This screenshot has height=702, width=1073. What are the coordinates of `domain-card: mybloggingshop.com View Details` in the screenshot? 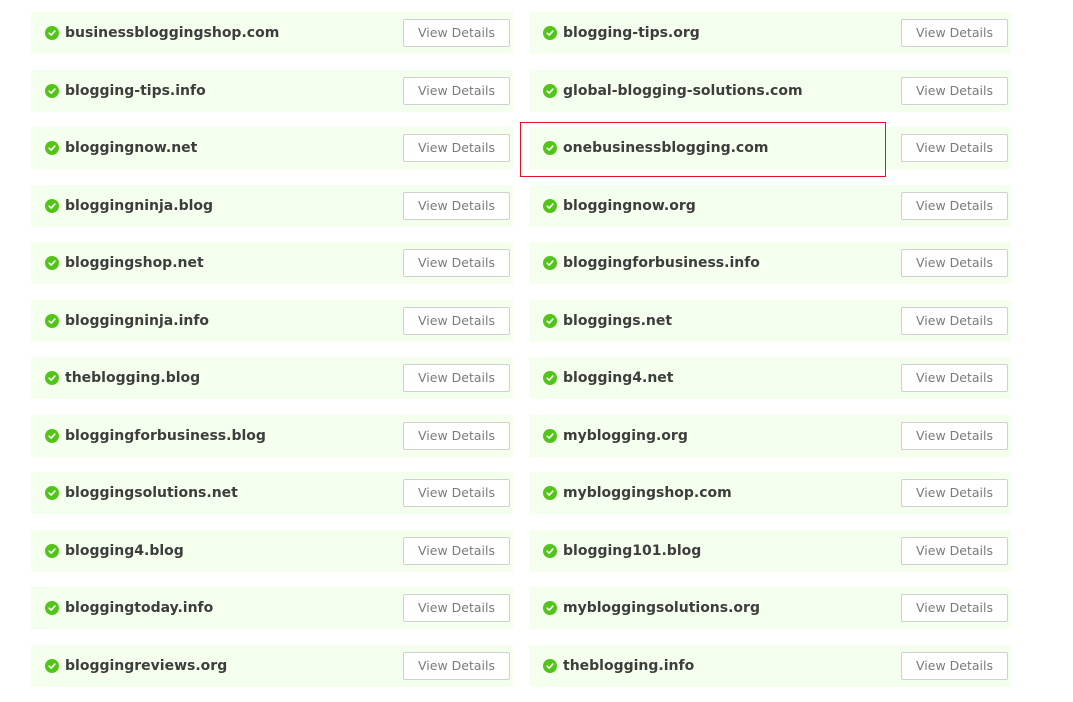 It's located at (770, 493).